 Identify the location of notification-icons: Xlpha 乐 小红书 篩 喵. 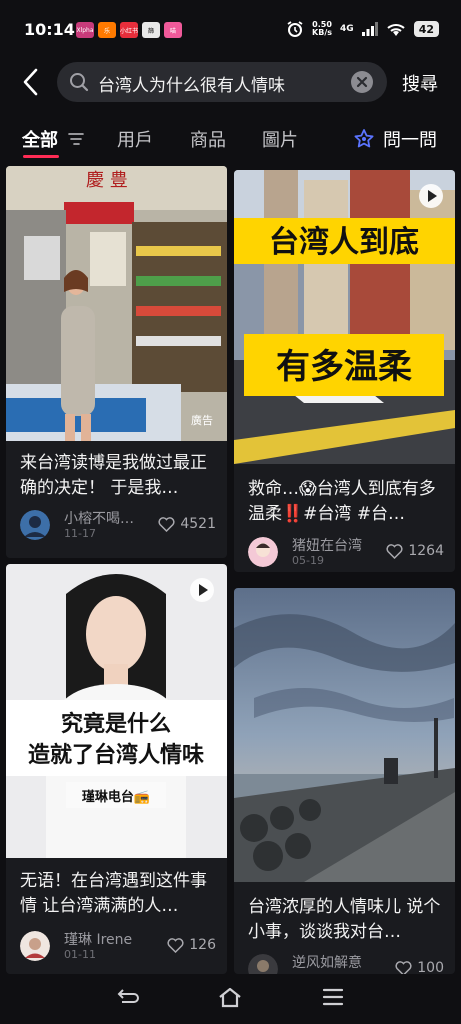
(129, 30).